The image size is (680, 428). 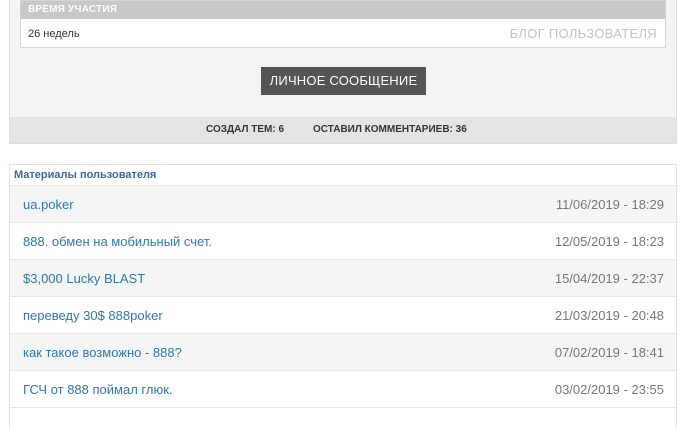 What do you see at coordinates (245, 129) in the screenshot?
I see `topics-created-stat: СОЗДАЛ ТЕМ: 6` at bounding box center [245, 129].